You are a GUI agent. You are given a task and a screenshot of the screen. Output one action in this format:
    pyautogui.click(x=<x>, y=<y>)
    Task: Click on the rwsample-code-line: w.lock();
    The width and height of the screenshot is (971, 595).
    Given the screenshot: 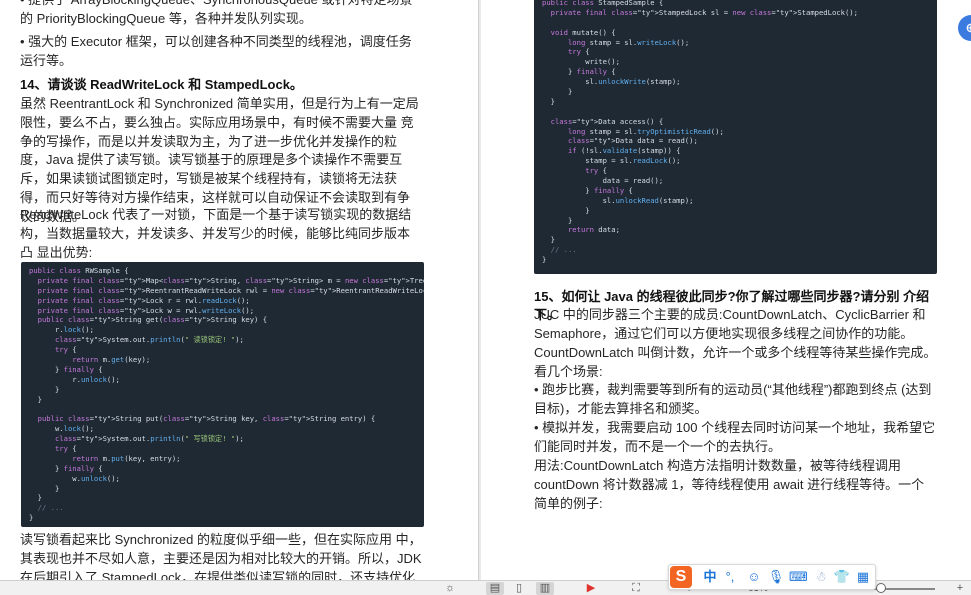 What is the action you would take?
    pyautogui.click(x=61, y=429)
    